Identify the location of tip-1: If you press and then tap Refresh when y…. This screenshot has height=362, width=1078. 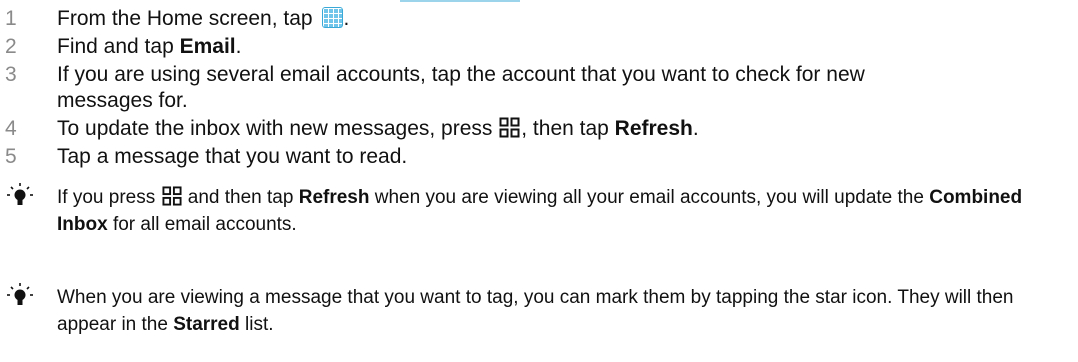
(521, 210).